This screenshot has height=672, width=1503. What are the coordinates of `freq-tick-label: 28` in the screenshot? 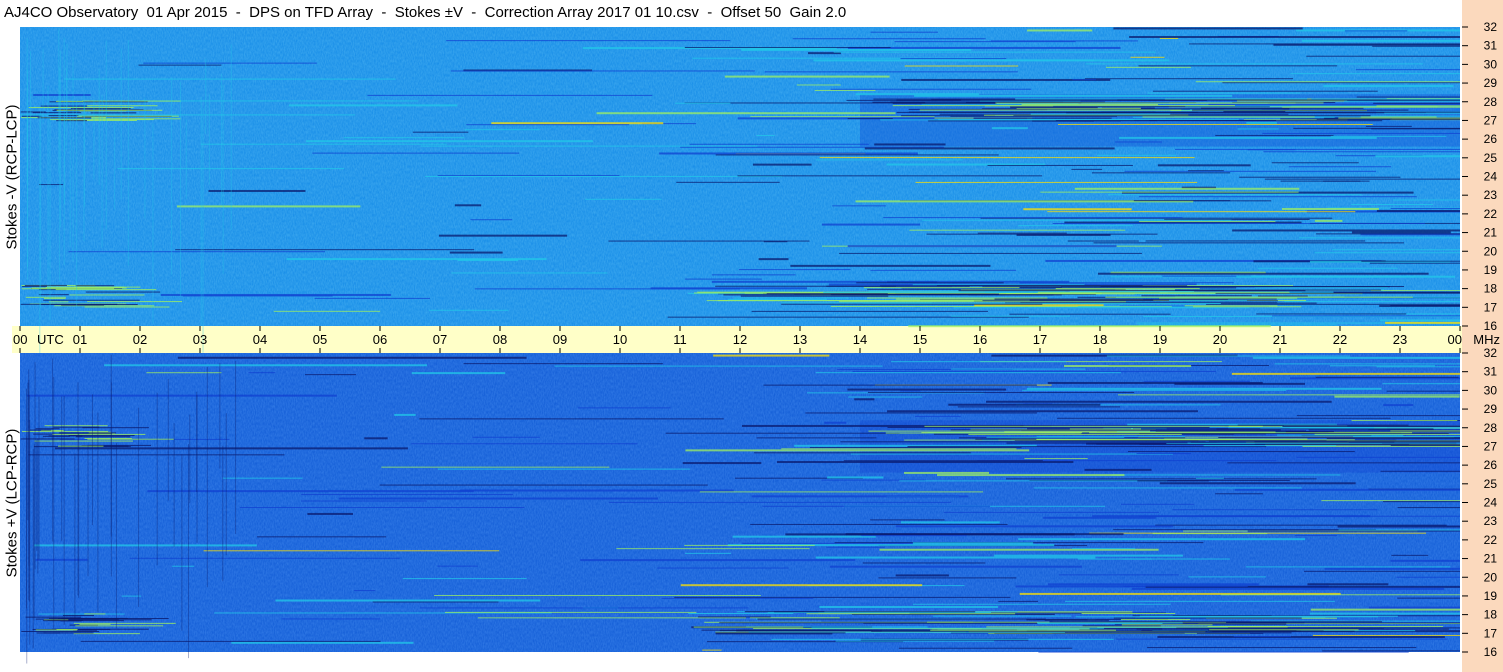 It's located at (1491, 102).